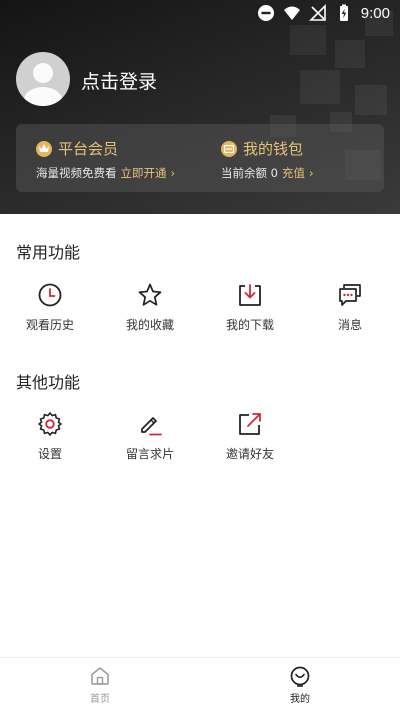 The height and width of the screenshot is (710, 400). Describe the element at coordinates (249, 325) in the screenshot. I see `downloads-label: 我的下载` at that location.